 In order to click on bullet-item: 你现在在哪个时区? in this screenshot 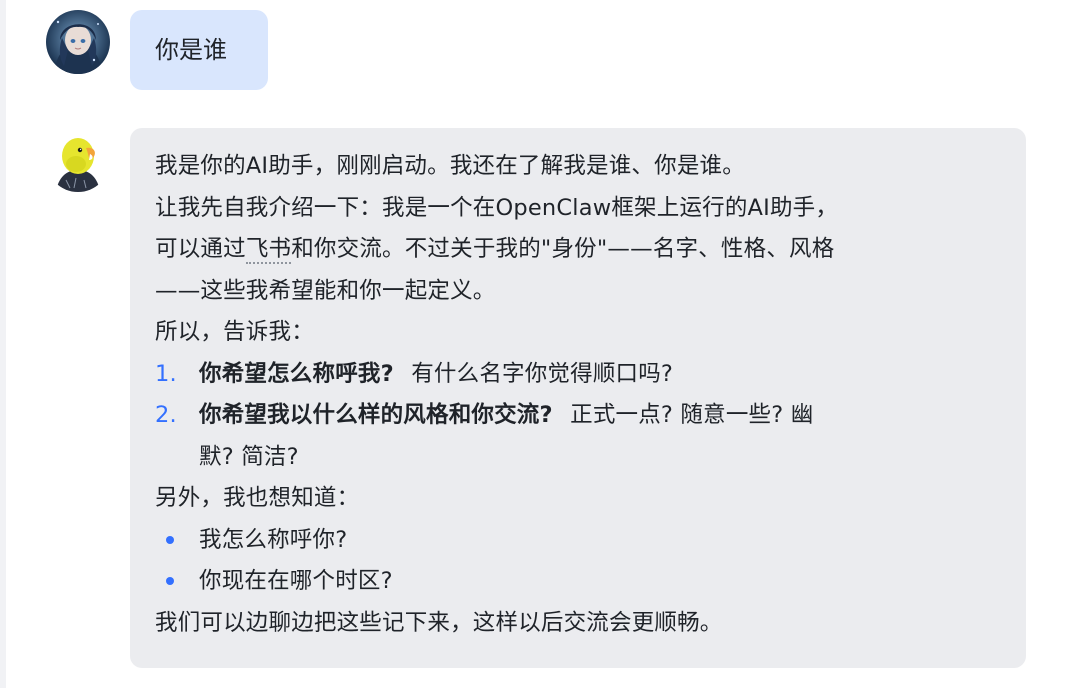, I will do `click(575, 582)`.